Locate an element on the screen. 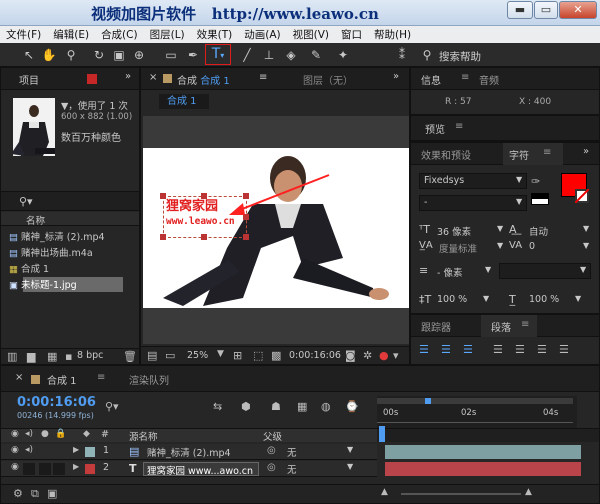 Image resolution: width=600 pixels, height=504 pixels. align-center-icon: ☰ is located at coordinates (446, 349).